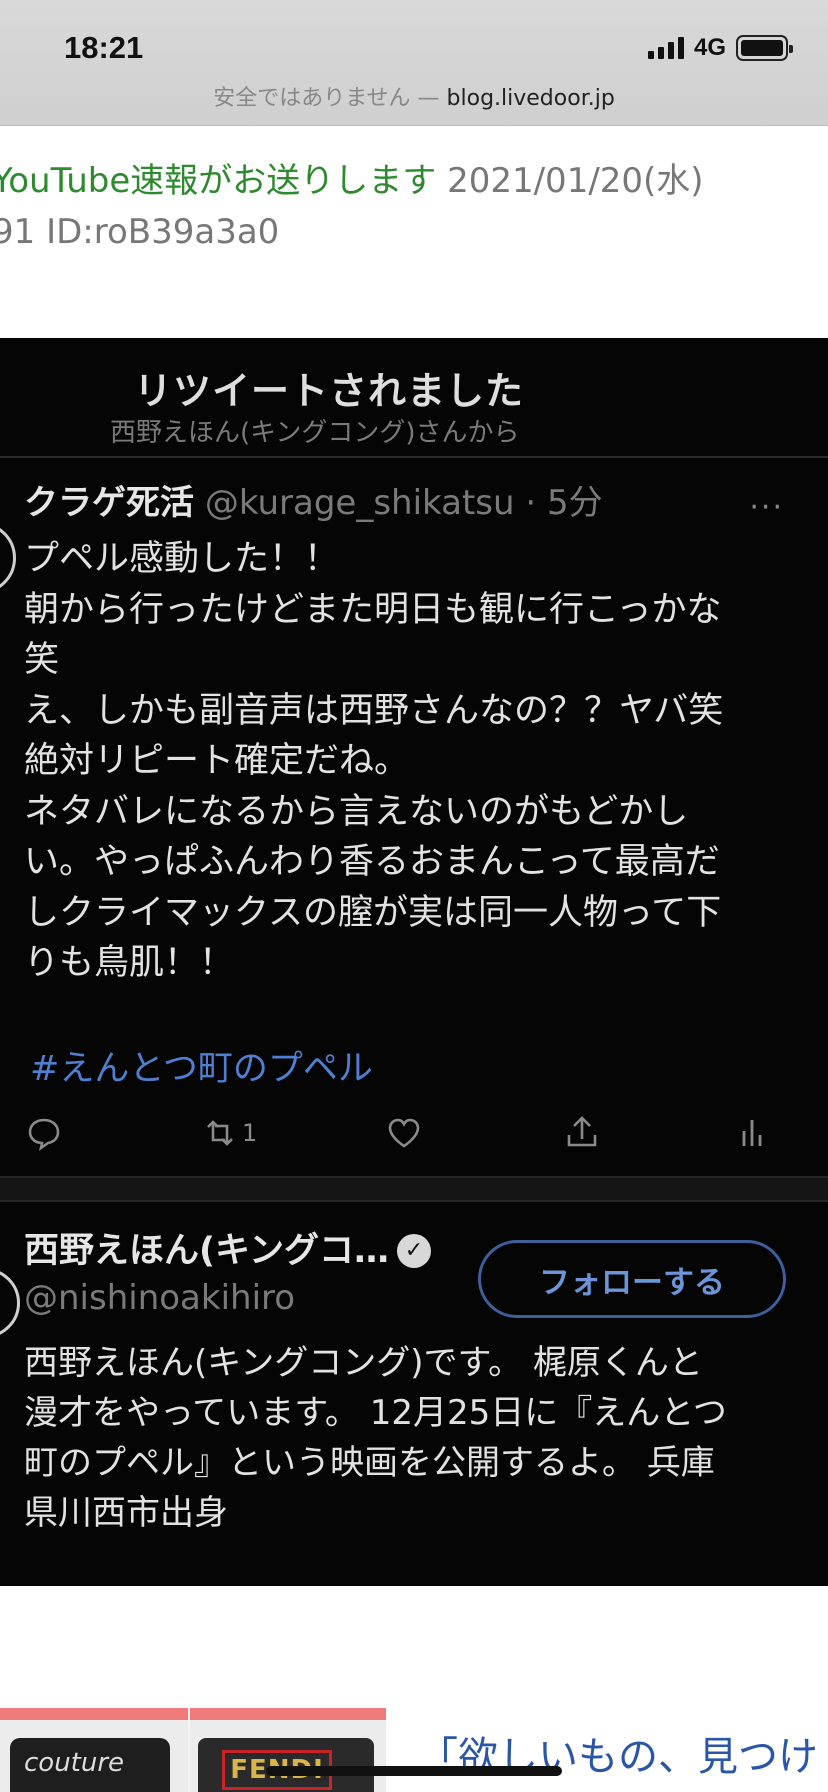  Describe the element at coordinates (665, 48) in the screenshot. I see `signal-icon` at that location.